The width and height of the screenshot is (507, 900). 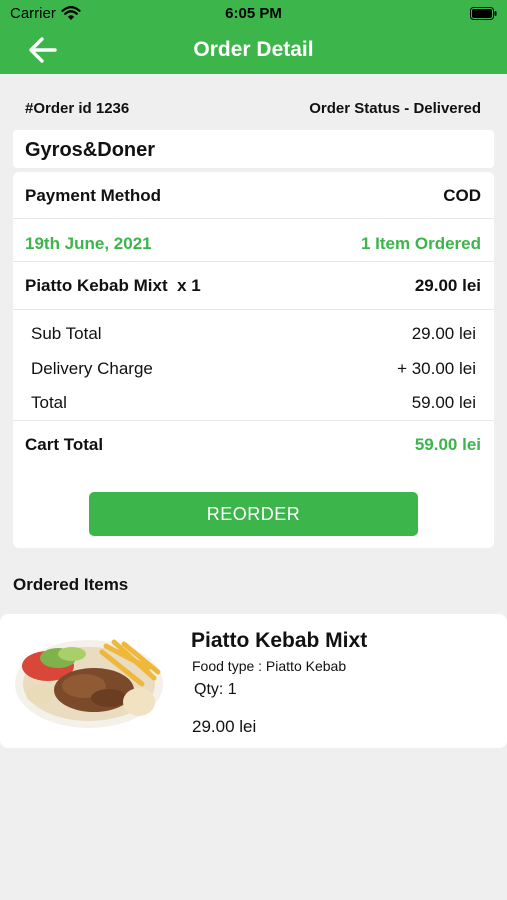 What do you see at coordinates (436, 368) in the screenshot?
I see `delivery-charge-value: + 30.00 lei` at bounding box center [436, 368].